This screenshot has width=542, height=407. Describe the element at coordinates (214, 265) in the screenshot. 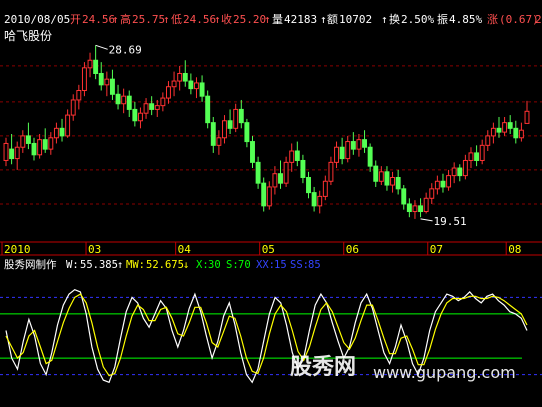

I see `x-value: 30` at that location.